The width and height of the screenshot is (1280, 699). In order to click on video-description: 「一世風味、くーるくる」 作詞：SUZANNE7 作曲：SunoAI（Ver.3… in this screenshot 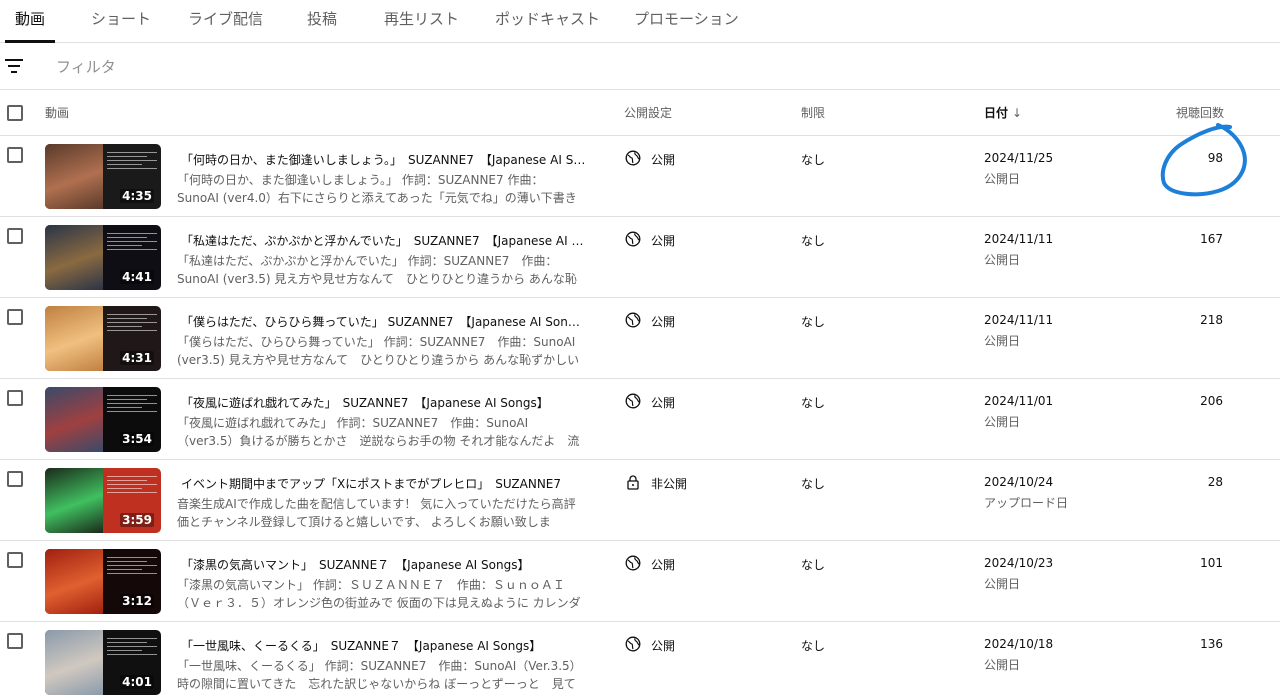, I will do `click(379, 675)`.